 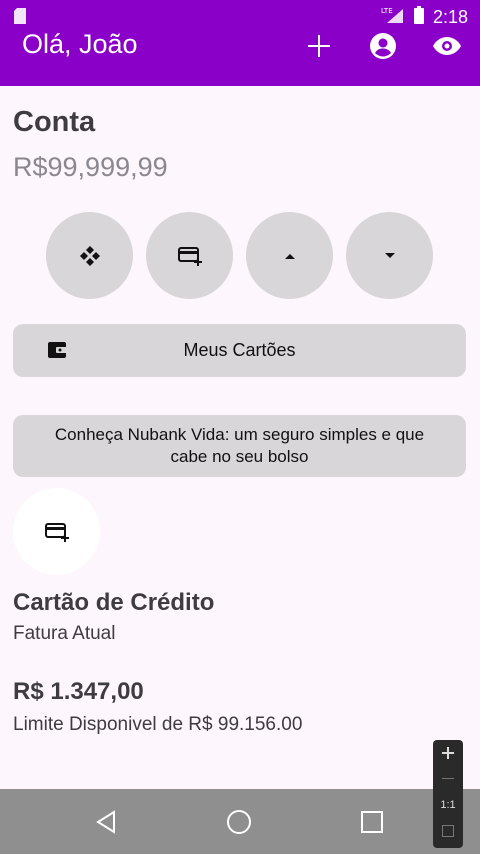 I want to click on system-nav-bar, so click(x=240, y=821).